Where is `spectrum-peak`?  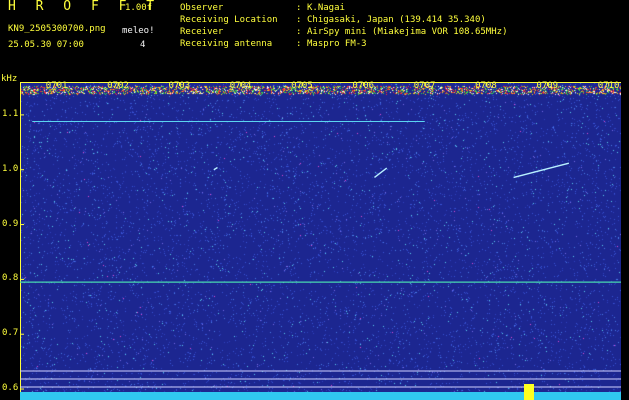
spectrum-peak is located at coordinates (529, 392).